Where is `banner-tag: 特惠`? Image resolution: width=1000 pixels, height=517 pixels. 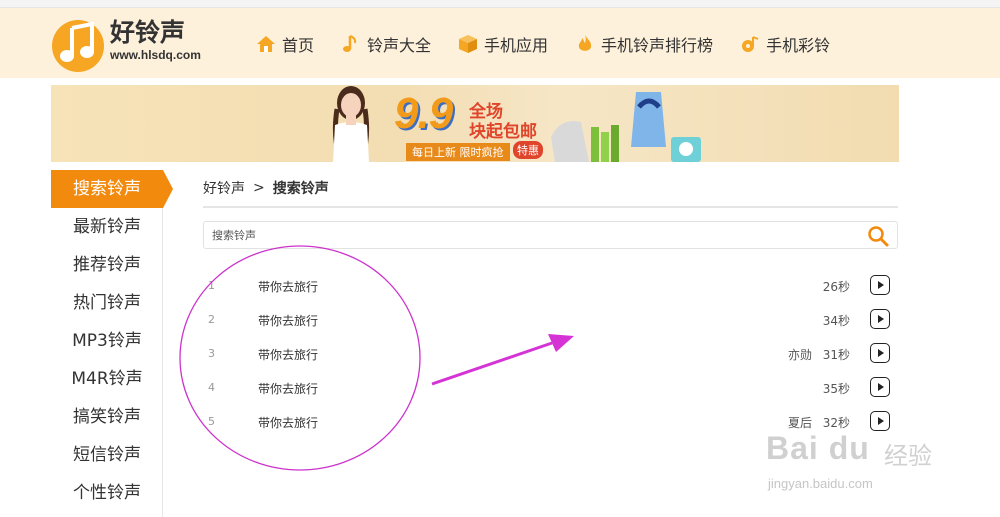 banner-tag: 特惠 is located at coordinates (528, 150).